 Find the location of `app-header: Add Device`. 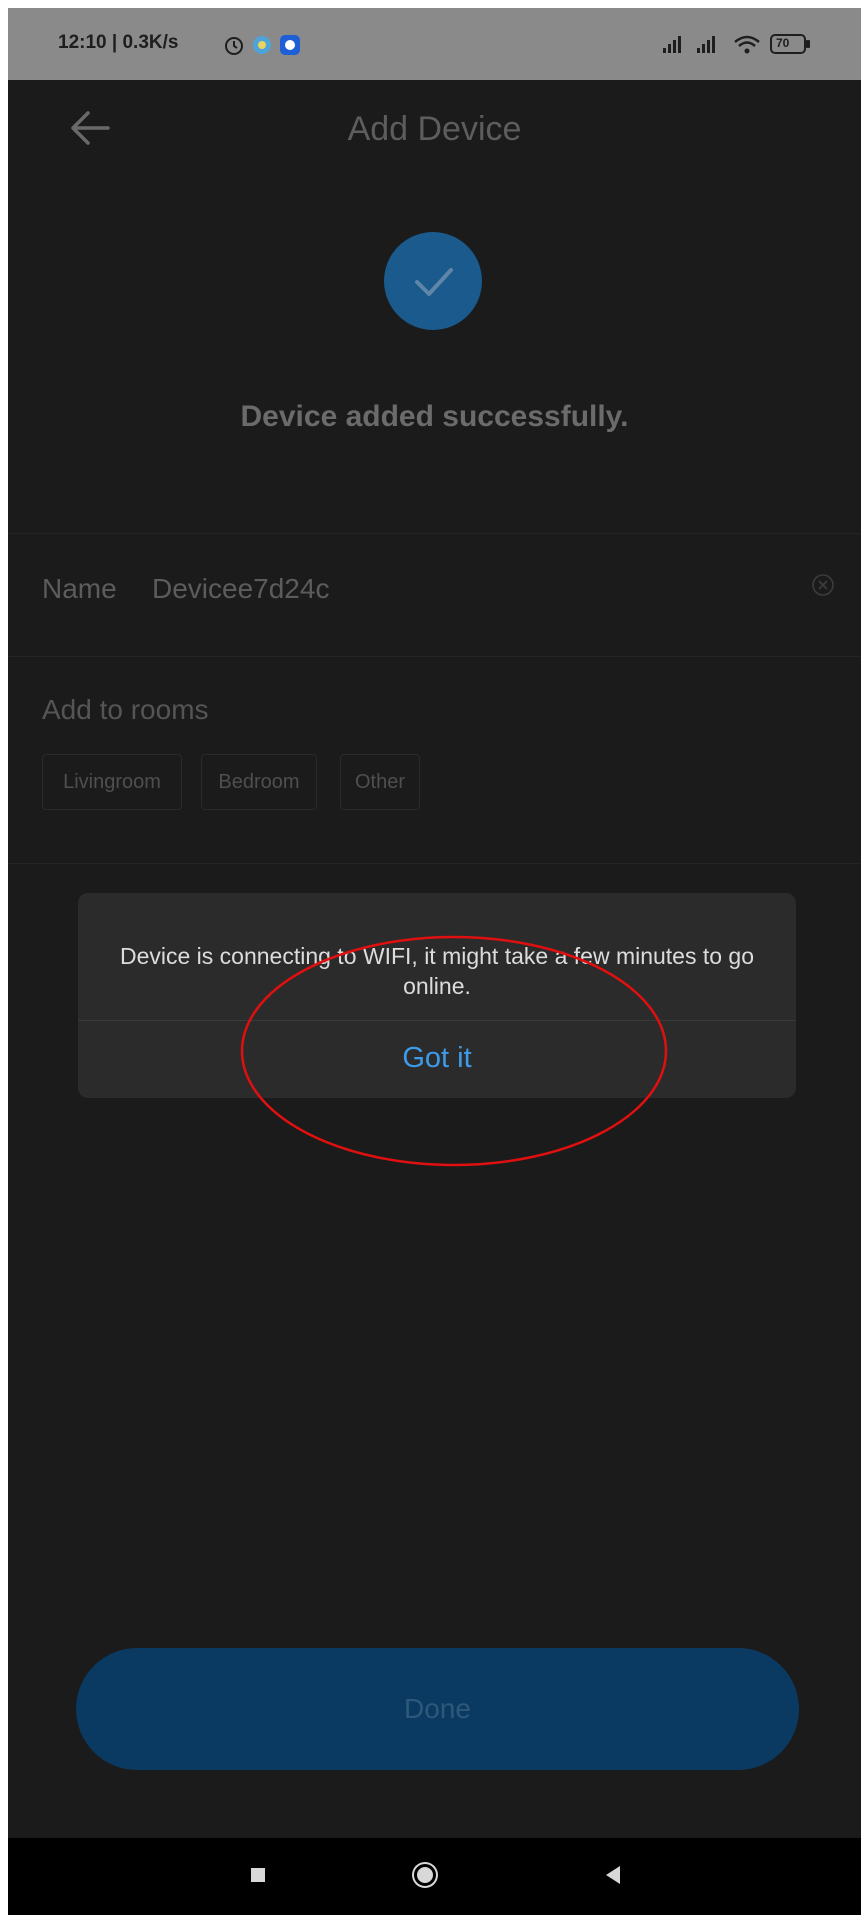

app-header: Add Device is located at coordinates (434, 128).